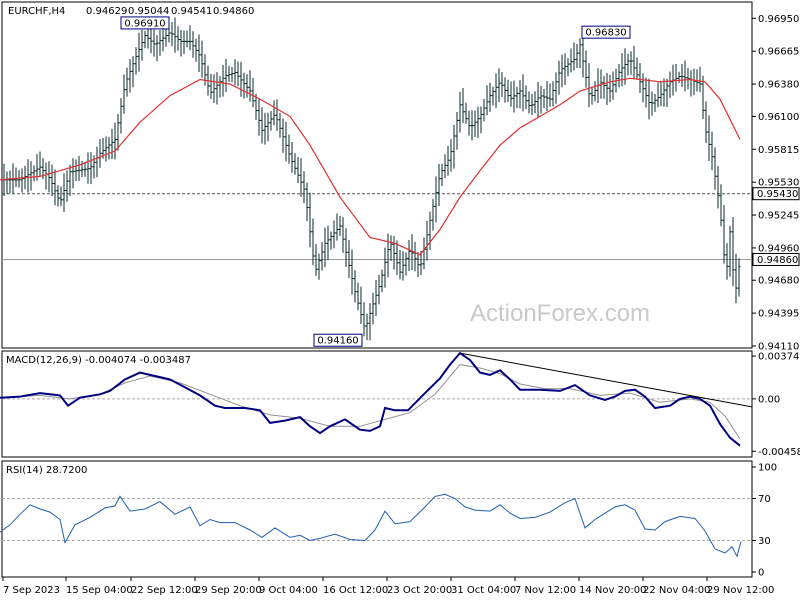 The image size is (800, 600). I want to click on time-tick-label: 22 Nov 04:00, so click(676, 590).